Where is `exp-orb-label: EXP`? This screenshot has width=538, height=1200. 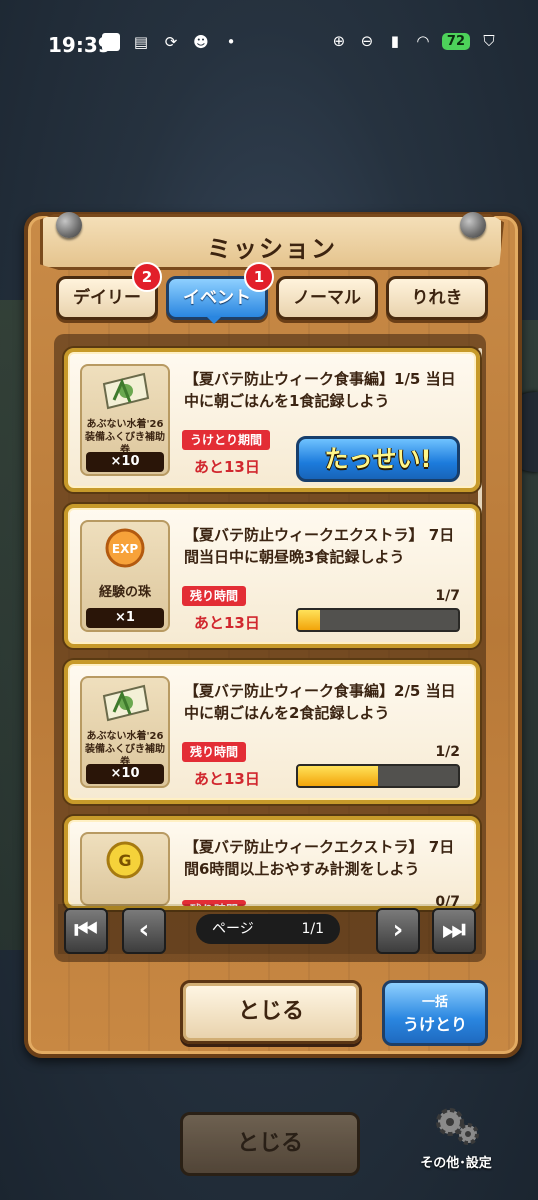 exp-orb-label: EXP is located at coordinates (125, 549).